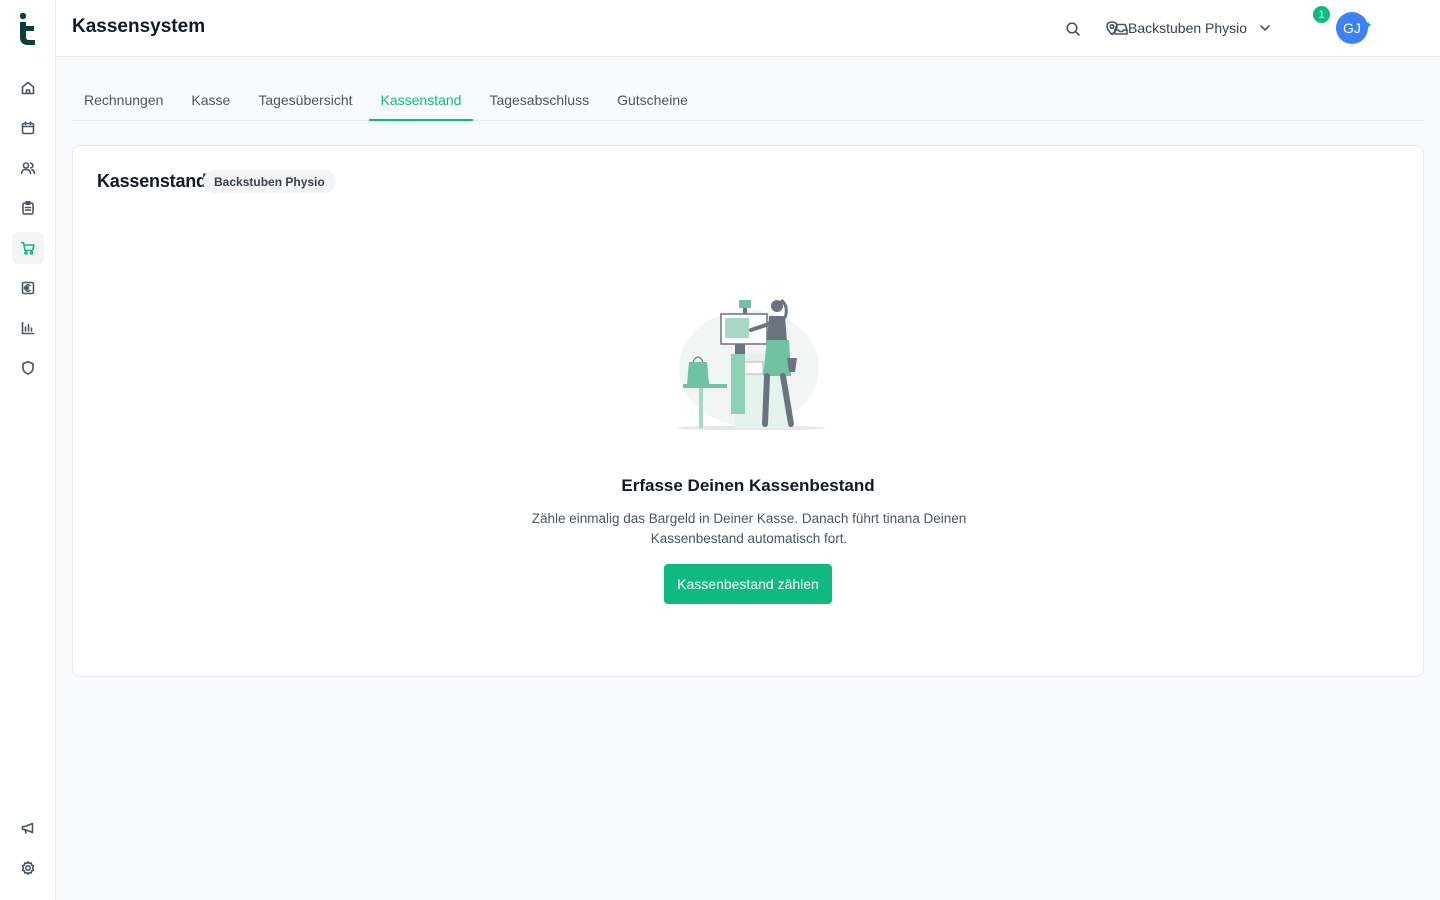  Describe the element at coordinates (421, 100) in the screenshot. I see `tab-kassenstand: Kassenstand` at that location.